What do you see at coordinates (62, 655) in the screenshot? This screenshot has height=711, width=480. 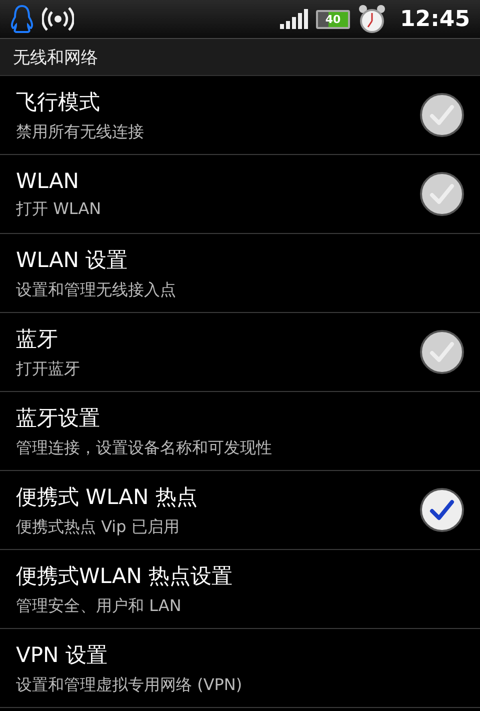 I see `setting-title: VPN 设置` at bounding box center [62, 655].